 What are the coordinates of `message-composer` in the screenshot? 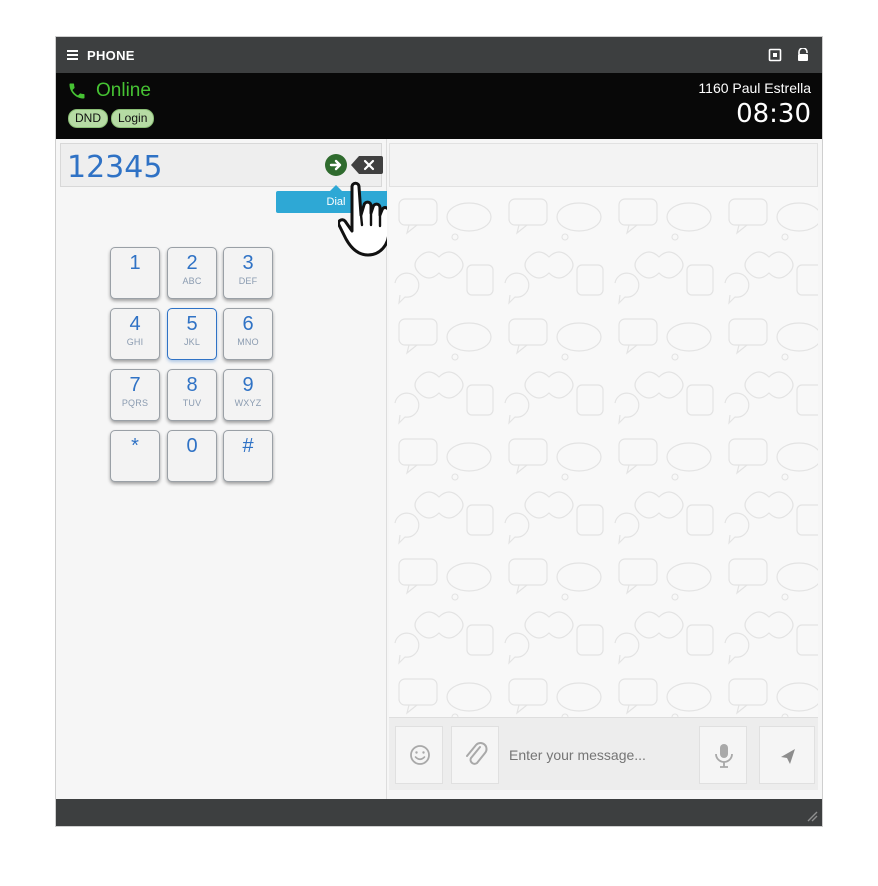 It's located at (603, 753).